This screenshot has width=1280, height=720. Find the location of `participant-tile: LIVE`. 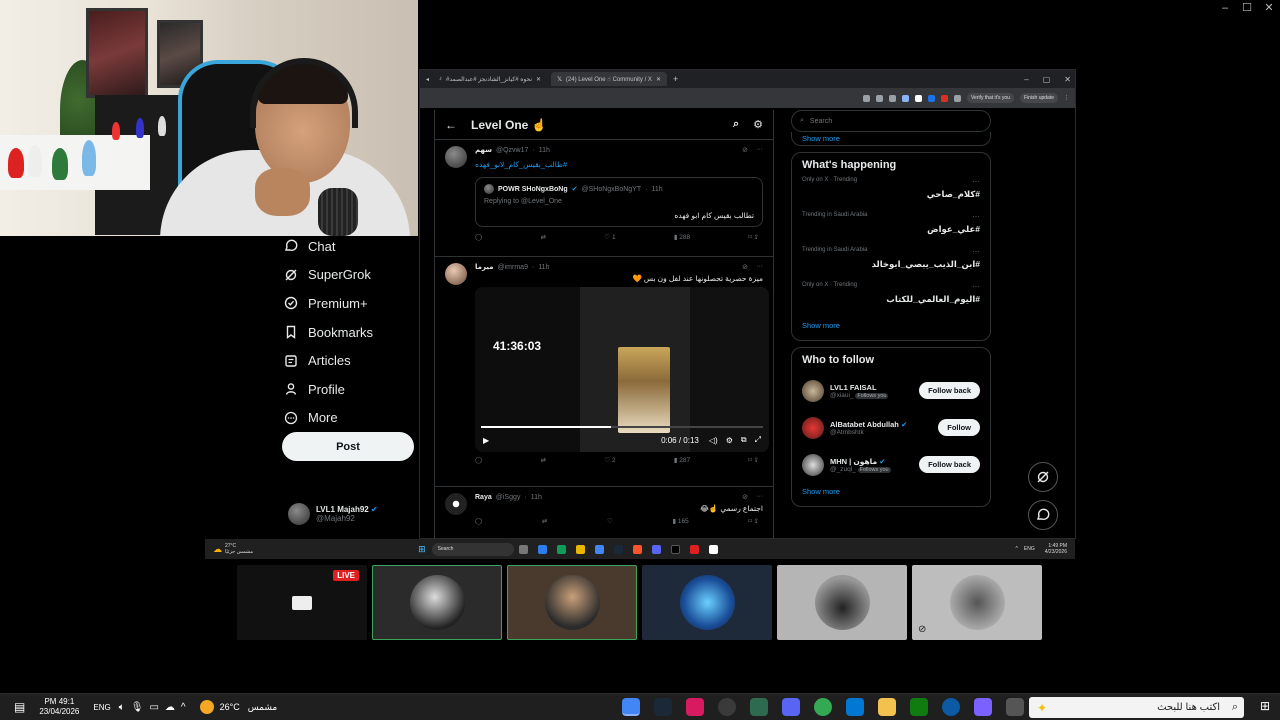

participant-tile: LIVE is located at coordinates (302, 602).